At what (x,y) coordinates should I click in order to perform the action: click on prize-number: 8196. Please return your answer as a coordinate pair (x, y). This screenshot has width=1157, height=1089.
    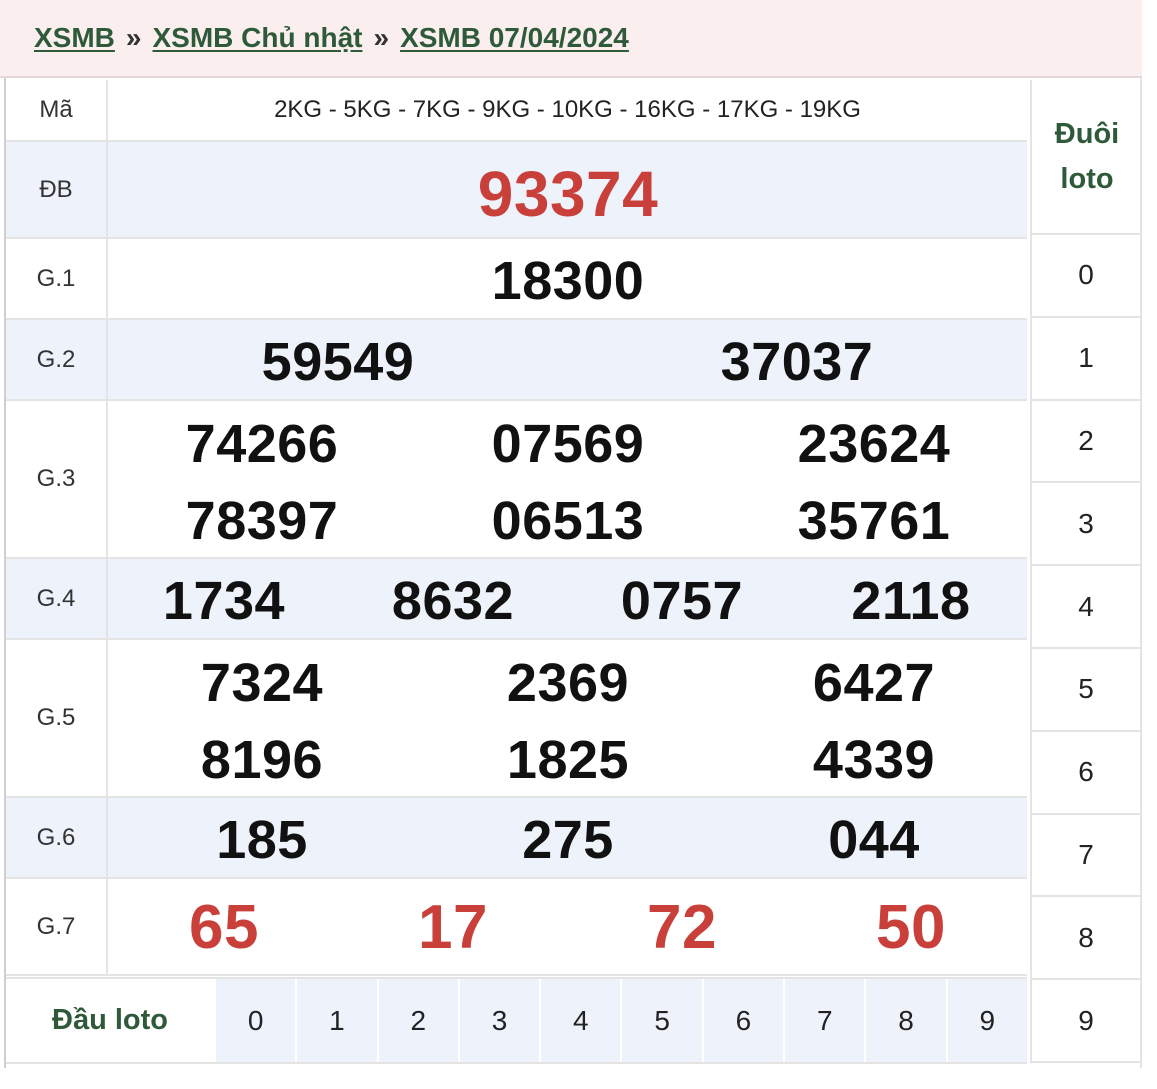
    Looking at the image, I should click on (262, 760).